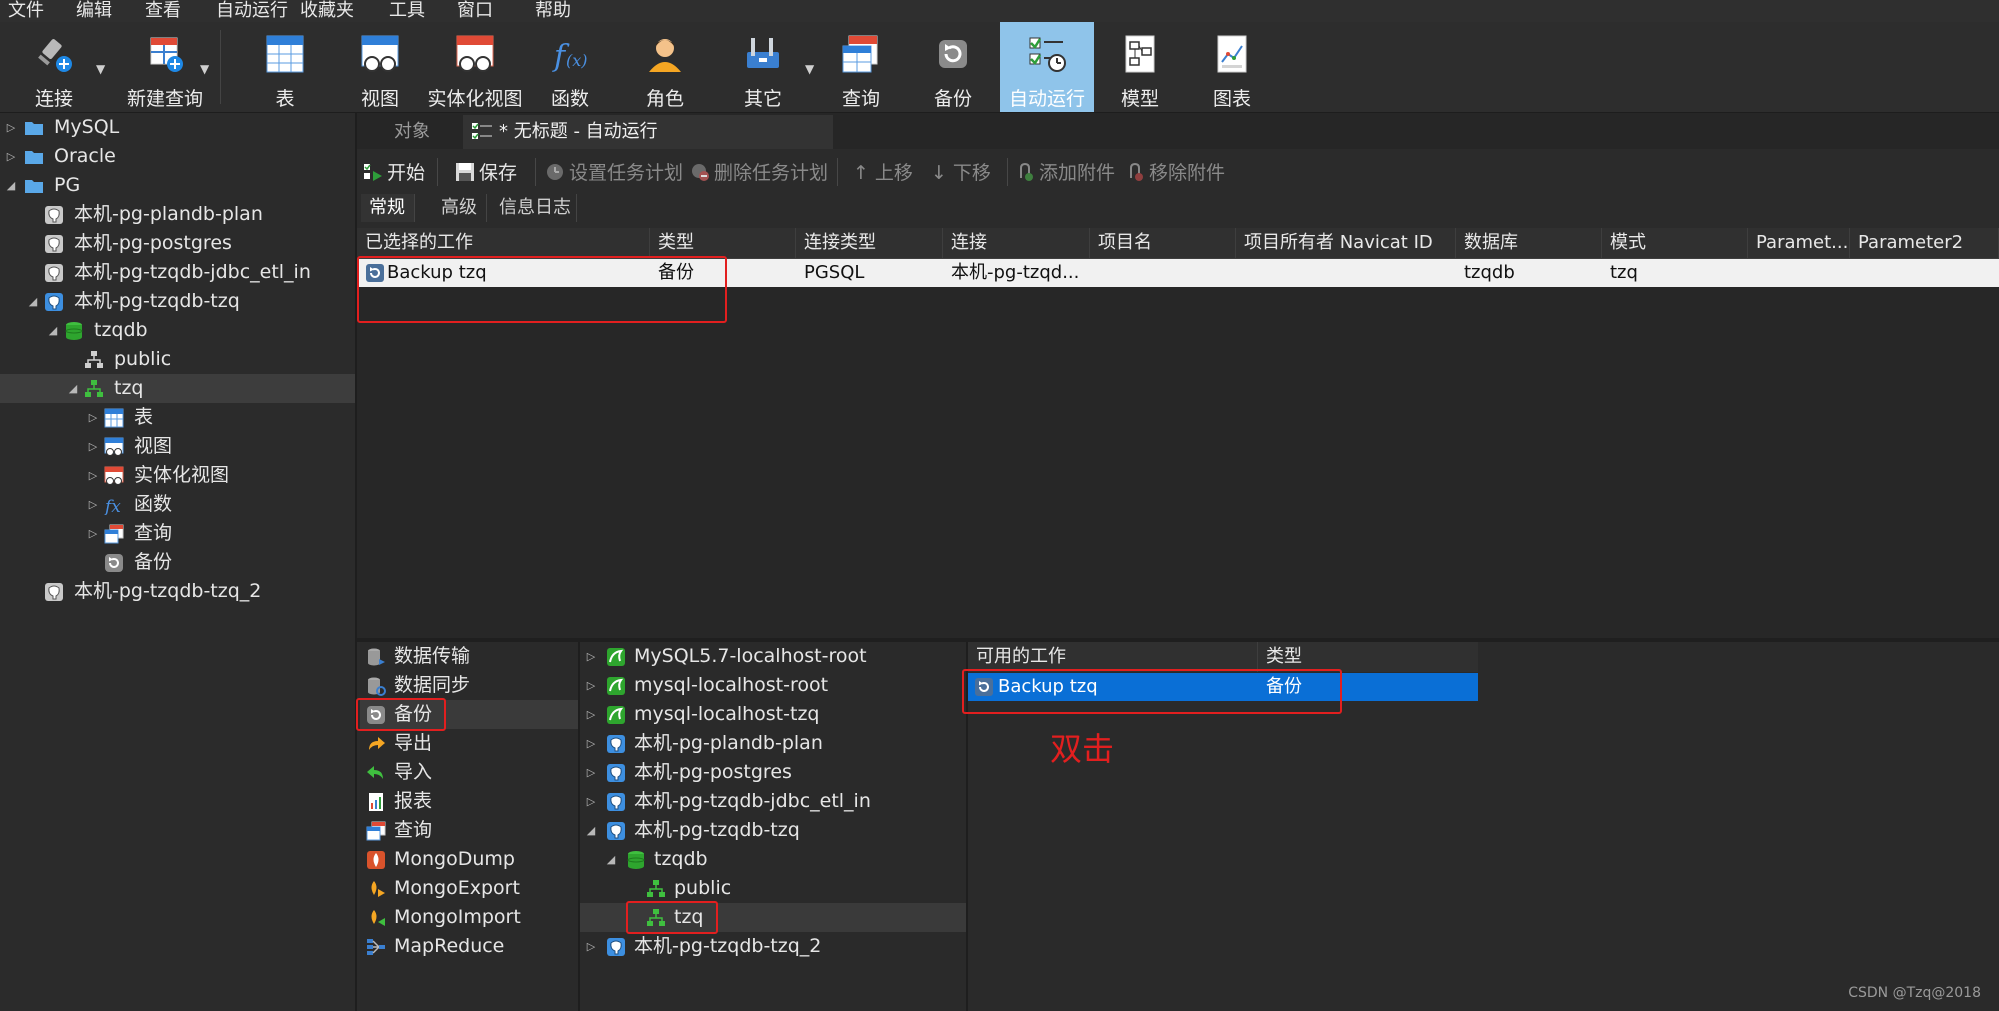 The height and width of the screenshot is (1011, 1999). What do you see at coordinates (503, 243) in the screenshot?
I see `column-header: 已选择的工作` at bounding box center [503, 243].